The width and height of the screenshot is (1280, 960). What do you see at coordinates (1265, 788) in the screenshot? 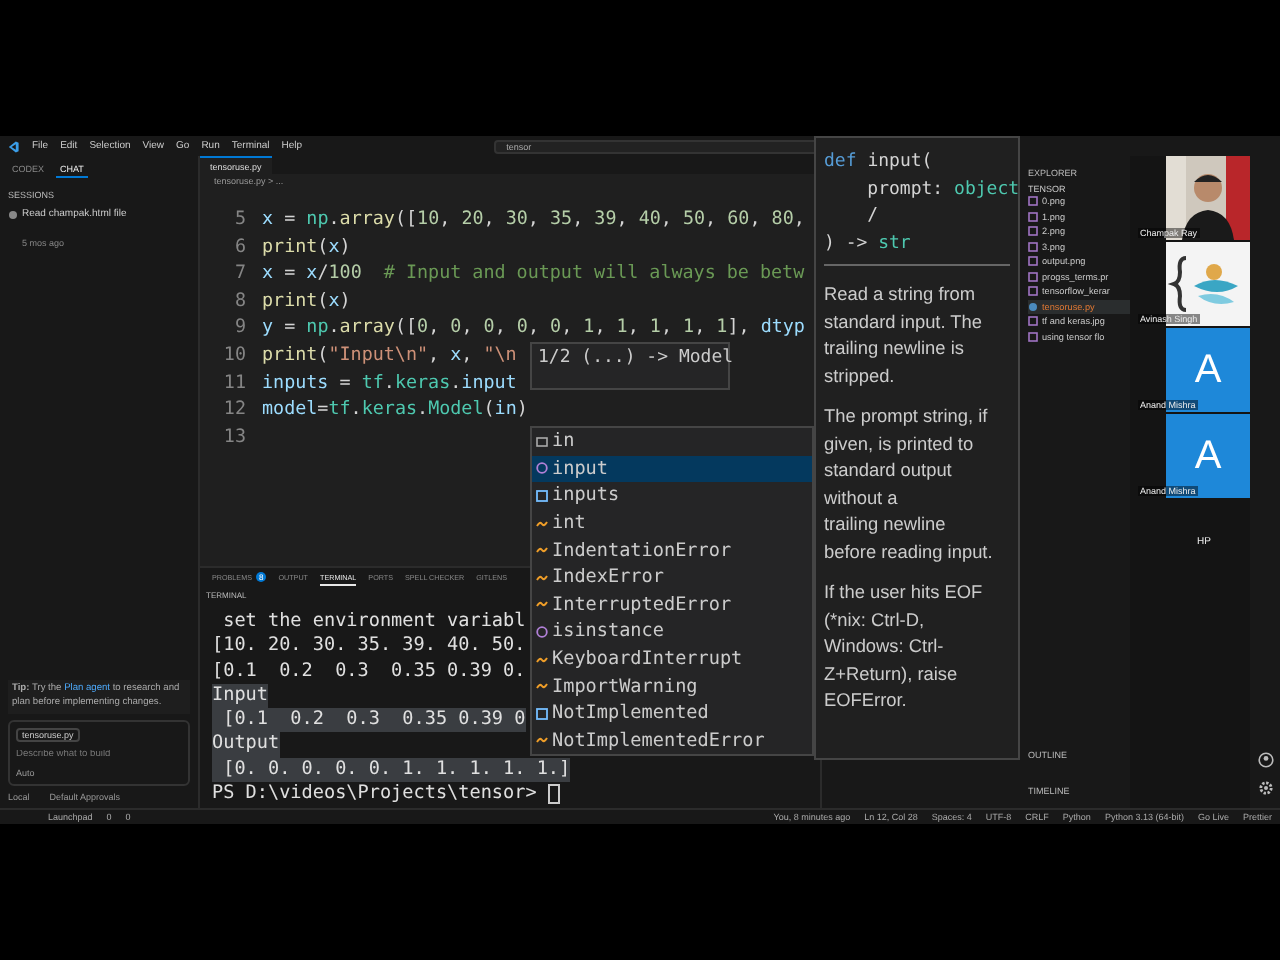
I see `settings-icon` at bounding box center [1265, 788].